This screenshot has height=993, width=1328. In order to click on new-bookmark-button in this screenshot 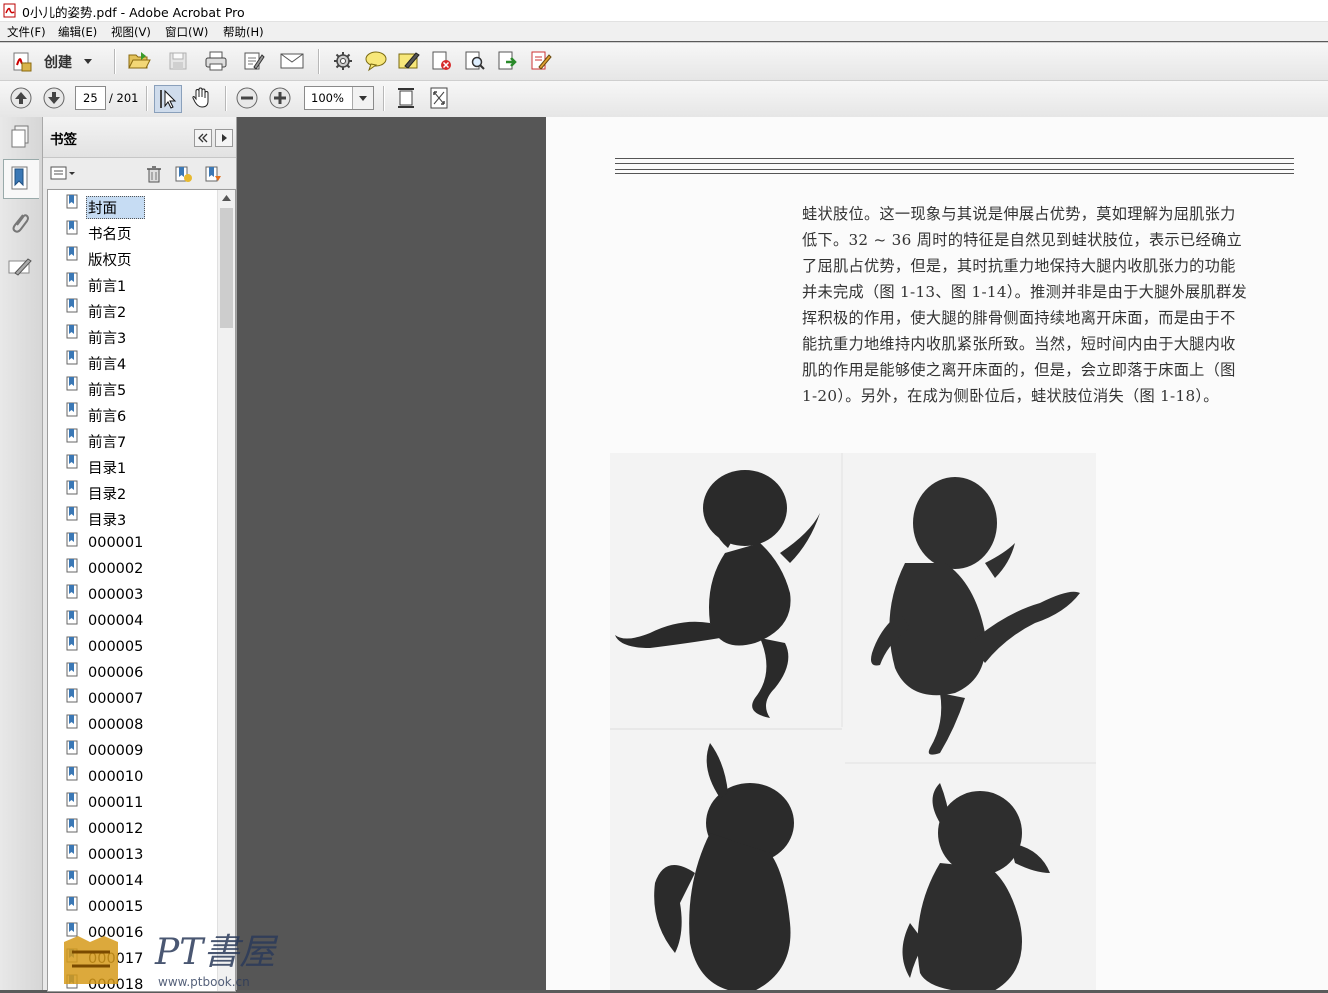, I will do `click(183, 174)`.